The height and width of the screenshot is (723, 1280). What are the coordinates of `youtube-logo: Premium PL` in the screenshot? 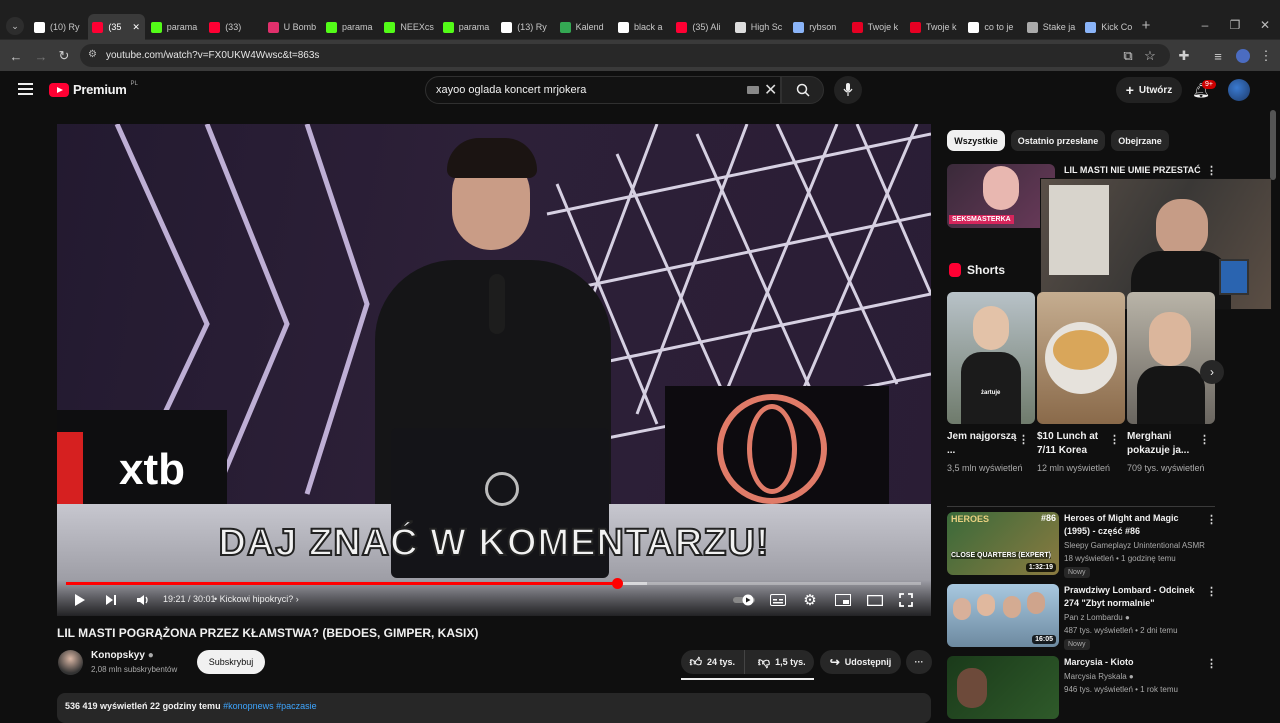 It's located at (93, 89).